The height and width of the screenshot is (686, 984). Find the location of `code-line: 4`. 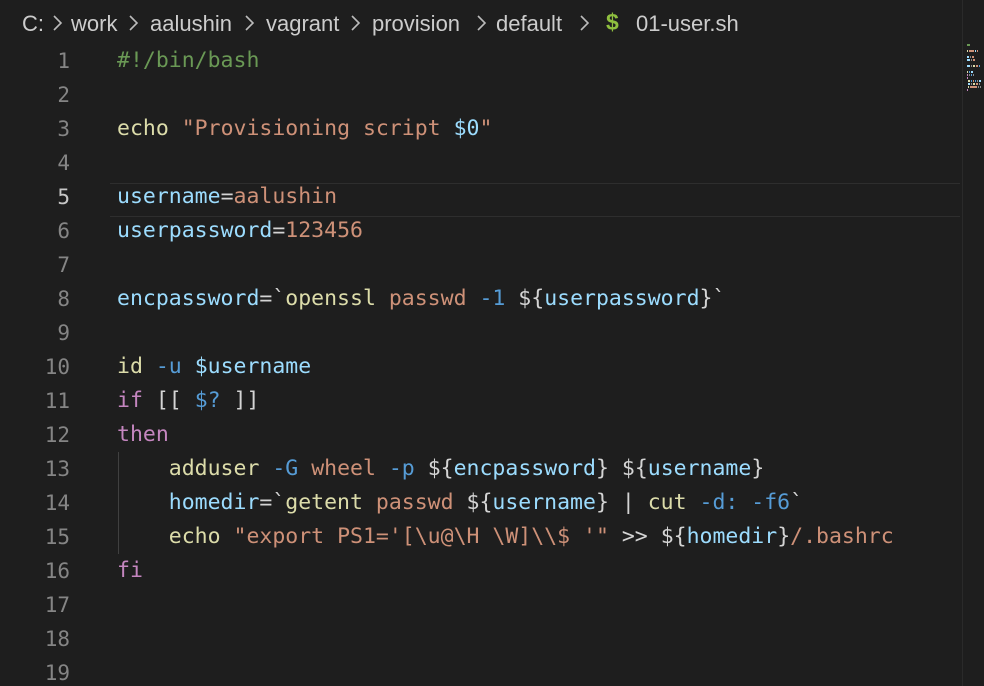

code-line: 4 is located at coordinates (481, 163).